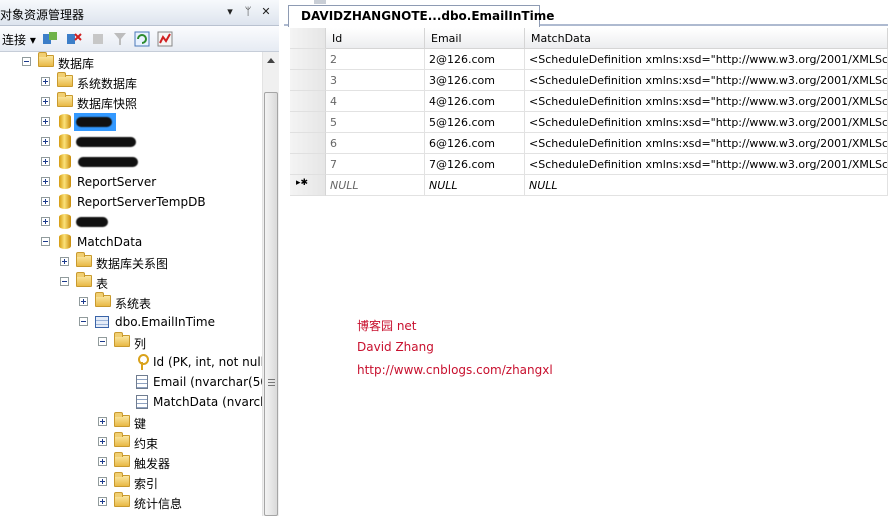  I want to click on tree-node-reportservertempdb: ReportServerTempDB, so click(131, 202).